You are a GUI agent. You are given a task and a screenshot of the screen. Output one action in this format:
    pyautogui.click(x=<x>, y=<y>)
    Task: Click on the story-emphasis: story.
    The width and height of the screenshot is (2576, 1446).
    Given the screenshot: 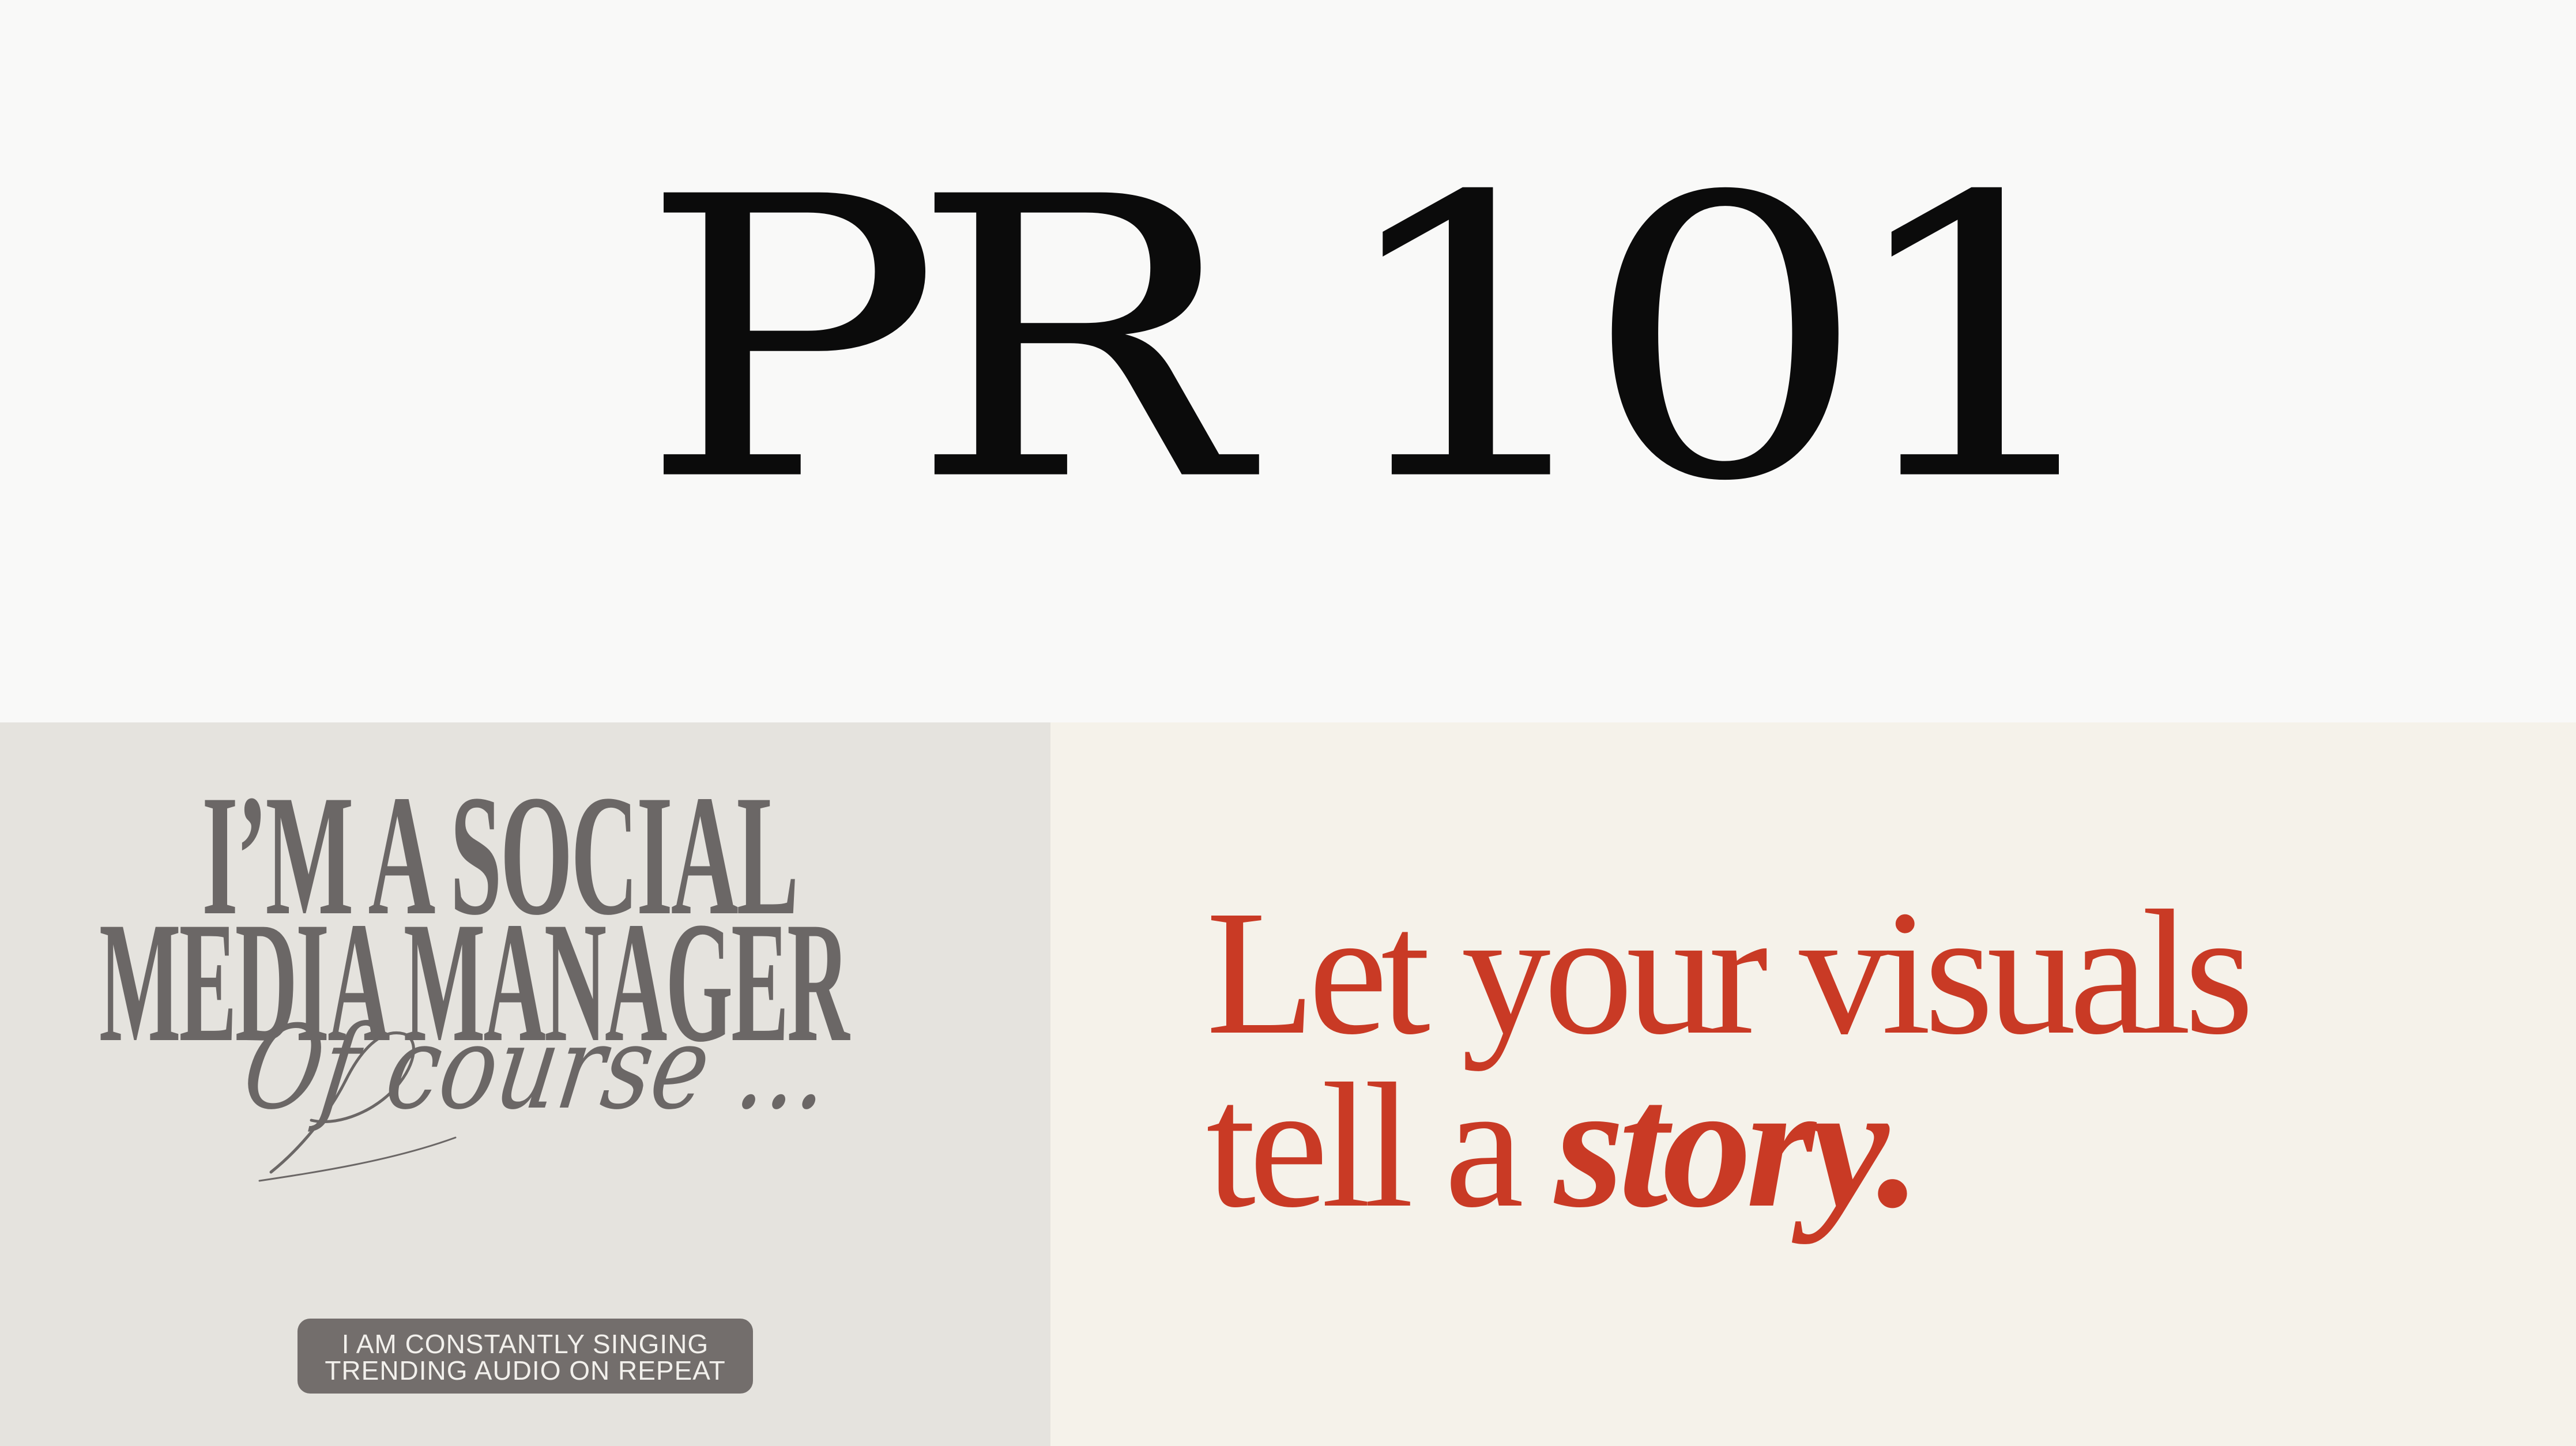 What is the action you would take?
    pyautogui.click(x=1738, y=1146)
    